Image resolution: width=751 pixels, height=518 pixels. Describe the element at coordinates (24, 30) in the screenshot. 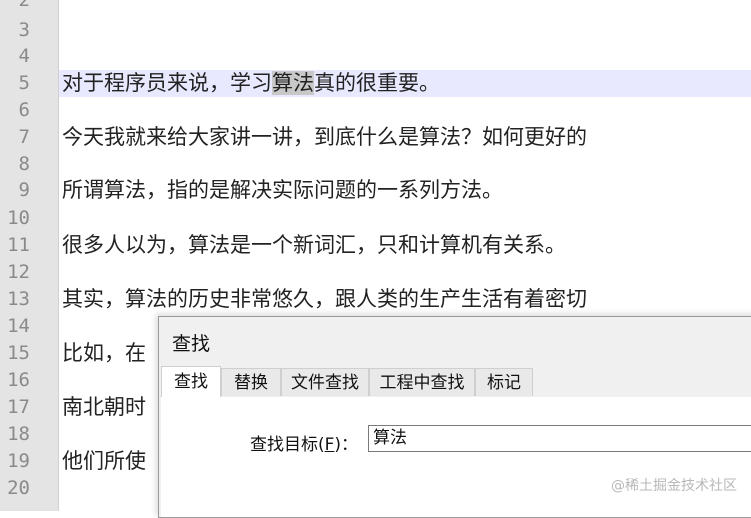

I see `line-number: 3` at that location.